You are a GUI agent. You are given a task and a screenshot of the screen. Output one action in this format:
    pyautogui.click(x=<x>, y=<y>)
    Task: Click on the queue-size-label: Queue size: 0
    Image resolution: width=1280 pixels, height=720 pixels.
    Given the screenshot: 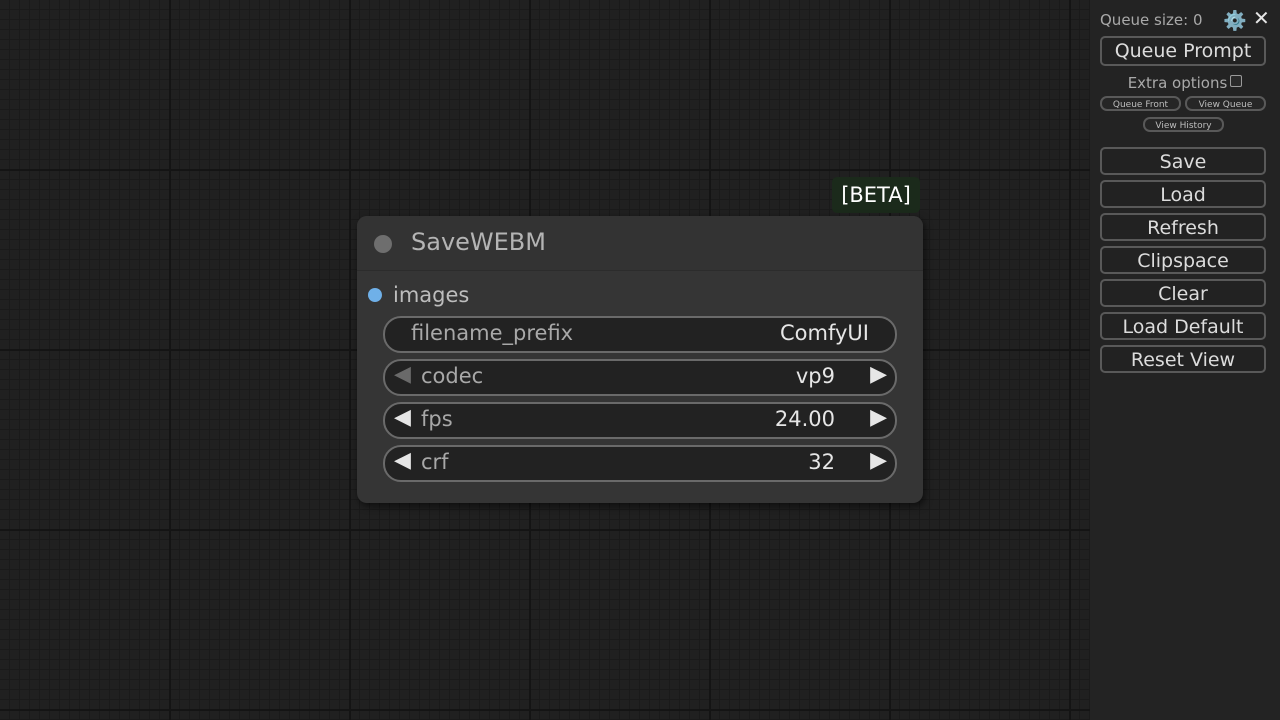 What is the action you would take?
    pyautogui.click(x=1151, y=20)
    